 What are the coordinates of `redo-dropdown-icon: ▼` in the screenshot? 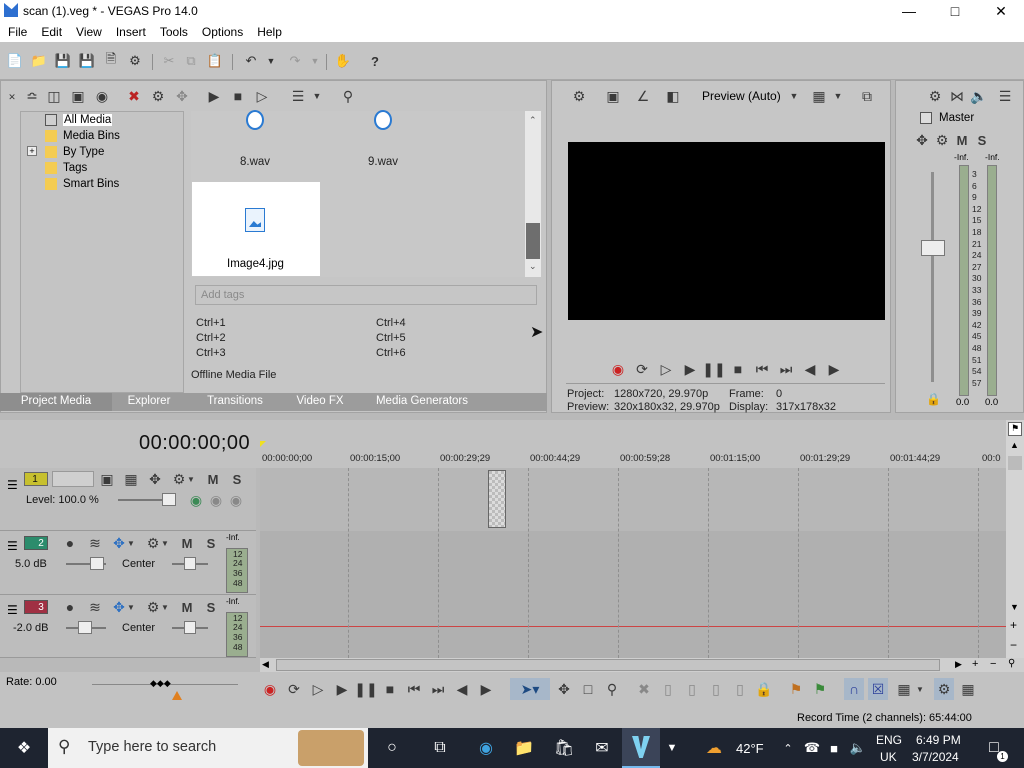 It's located at (315, 61).